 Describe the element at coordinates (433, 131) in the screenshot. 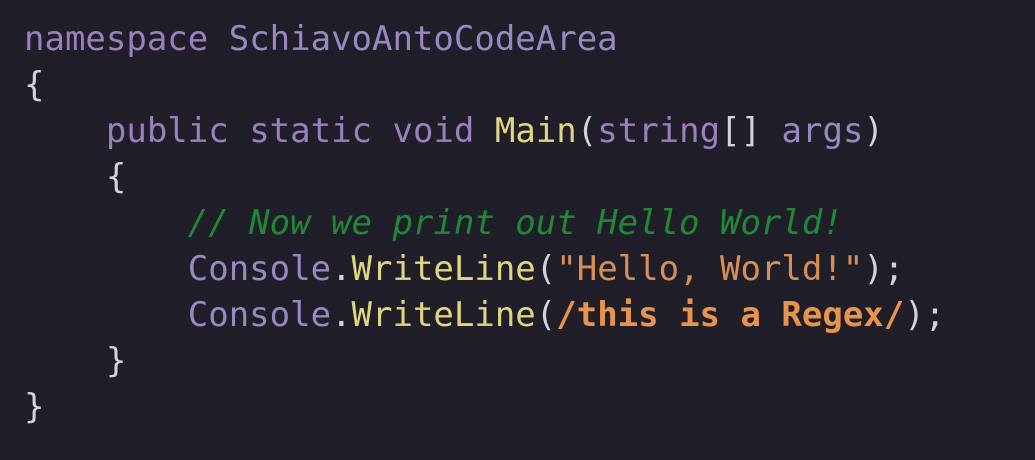

I see `keyword-token: void` at that location.